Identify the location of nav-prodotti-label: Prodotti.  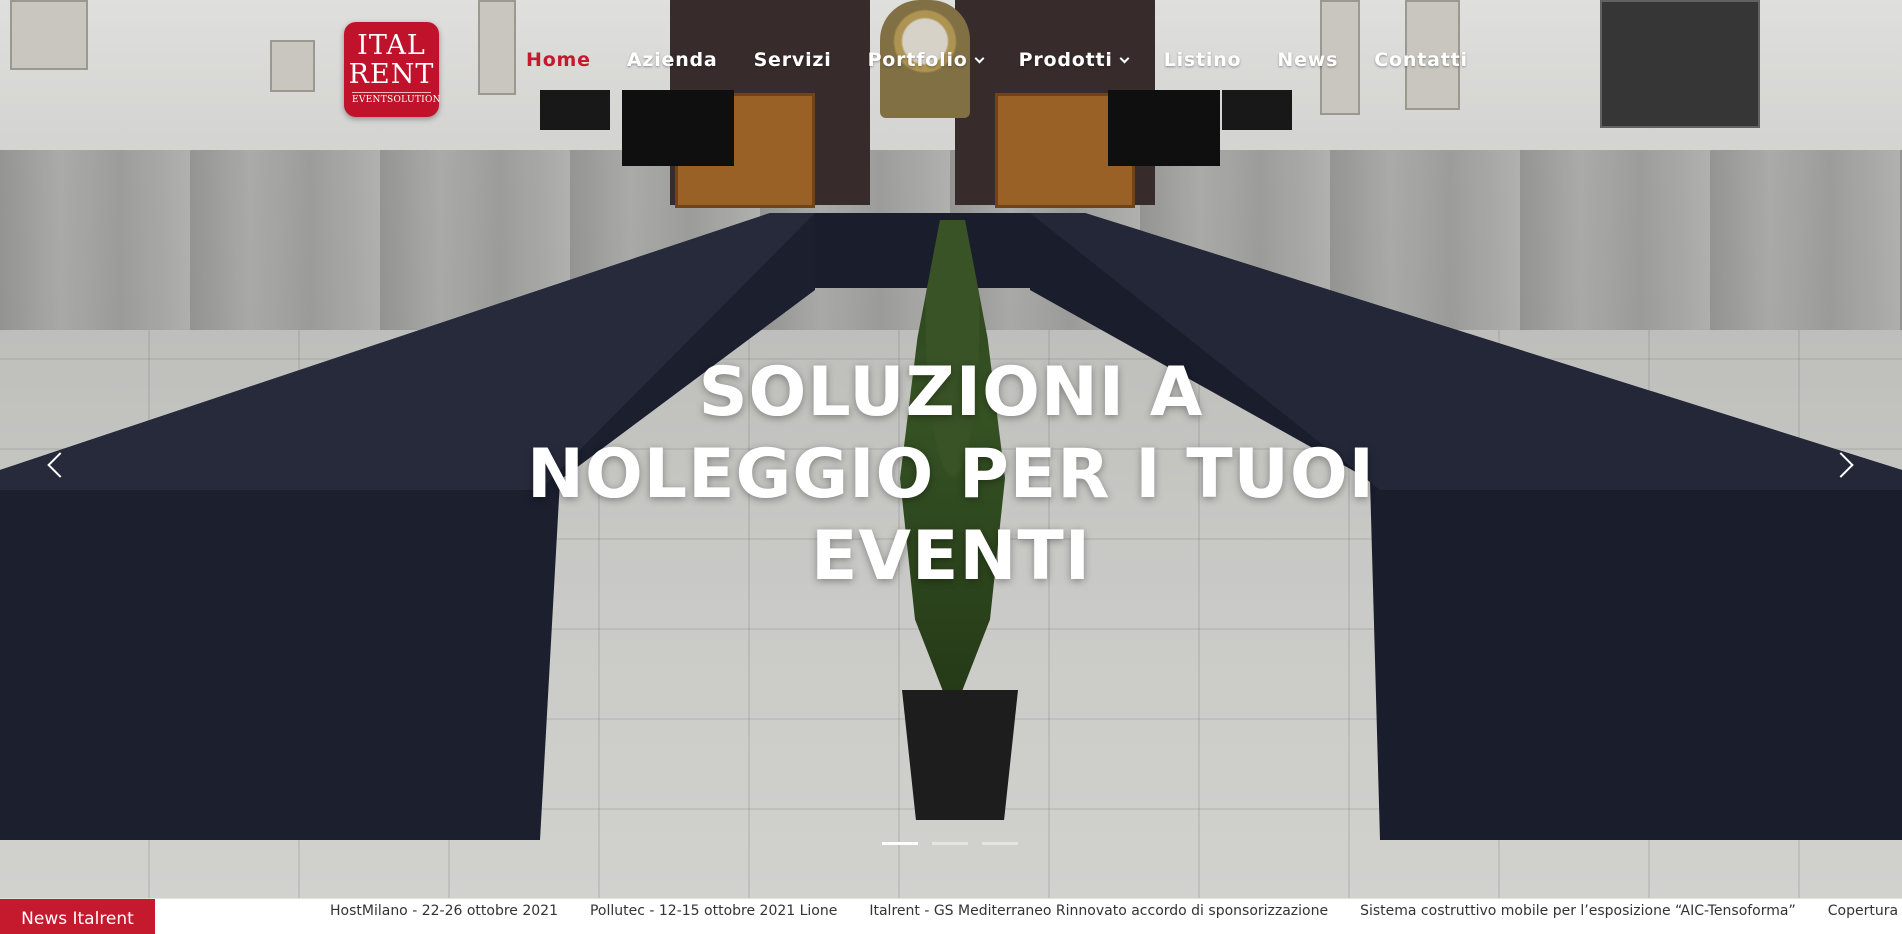
(1065, 60).